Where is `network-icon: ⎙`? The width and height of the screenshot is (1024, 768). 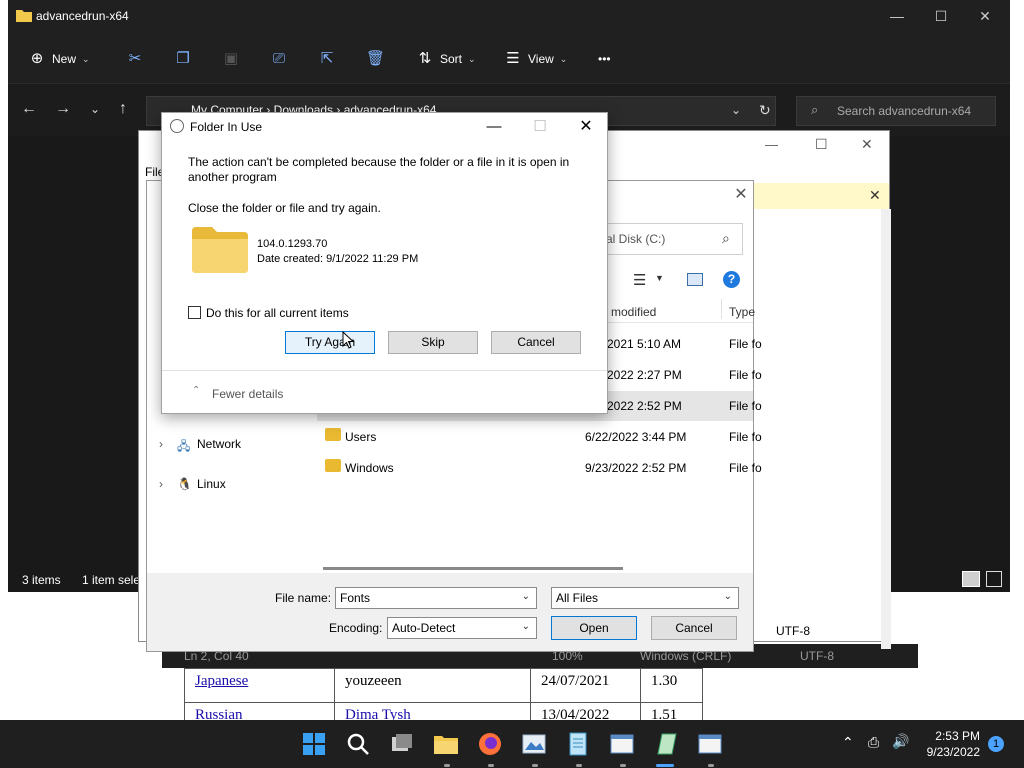
network-icon: ⎙ is located at coordinates (873, 742).